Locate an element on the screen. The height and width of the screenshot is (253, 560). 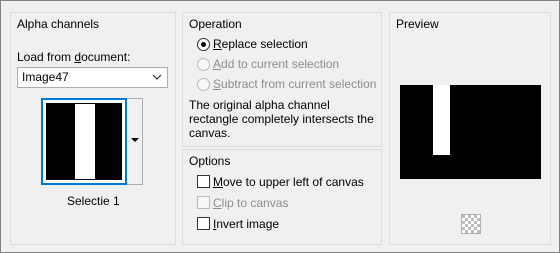
channel-thumbnail-white-bar is located at coordinates (85, 141).